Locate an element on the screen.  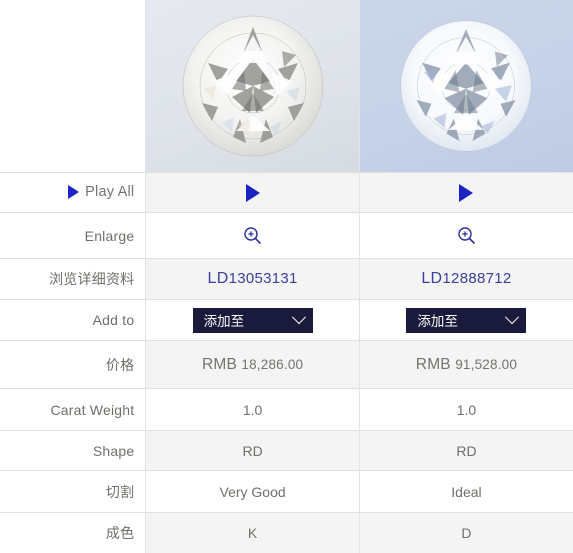
enlarge-cell-left is located at coordinates (252, 235).